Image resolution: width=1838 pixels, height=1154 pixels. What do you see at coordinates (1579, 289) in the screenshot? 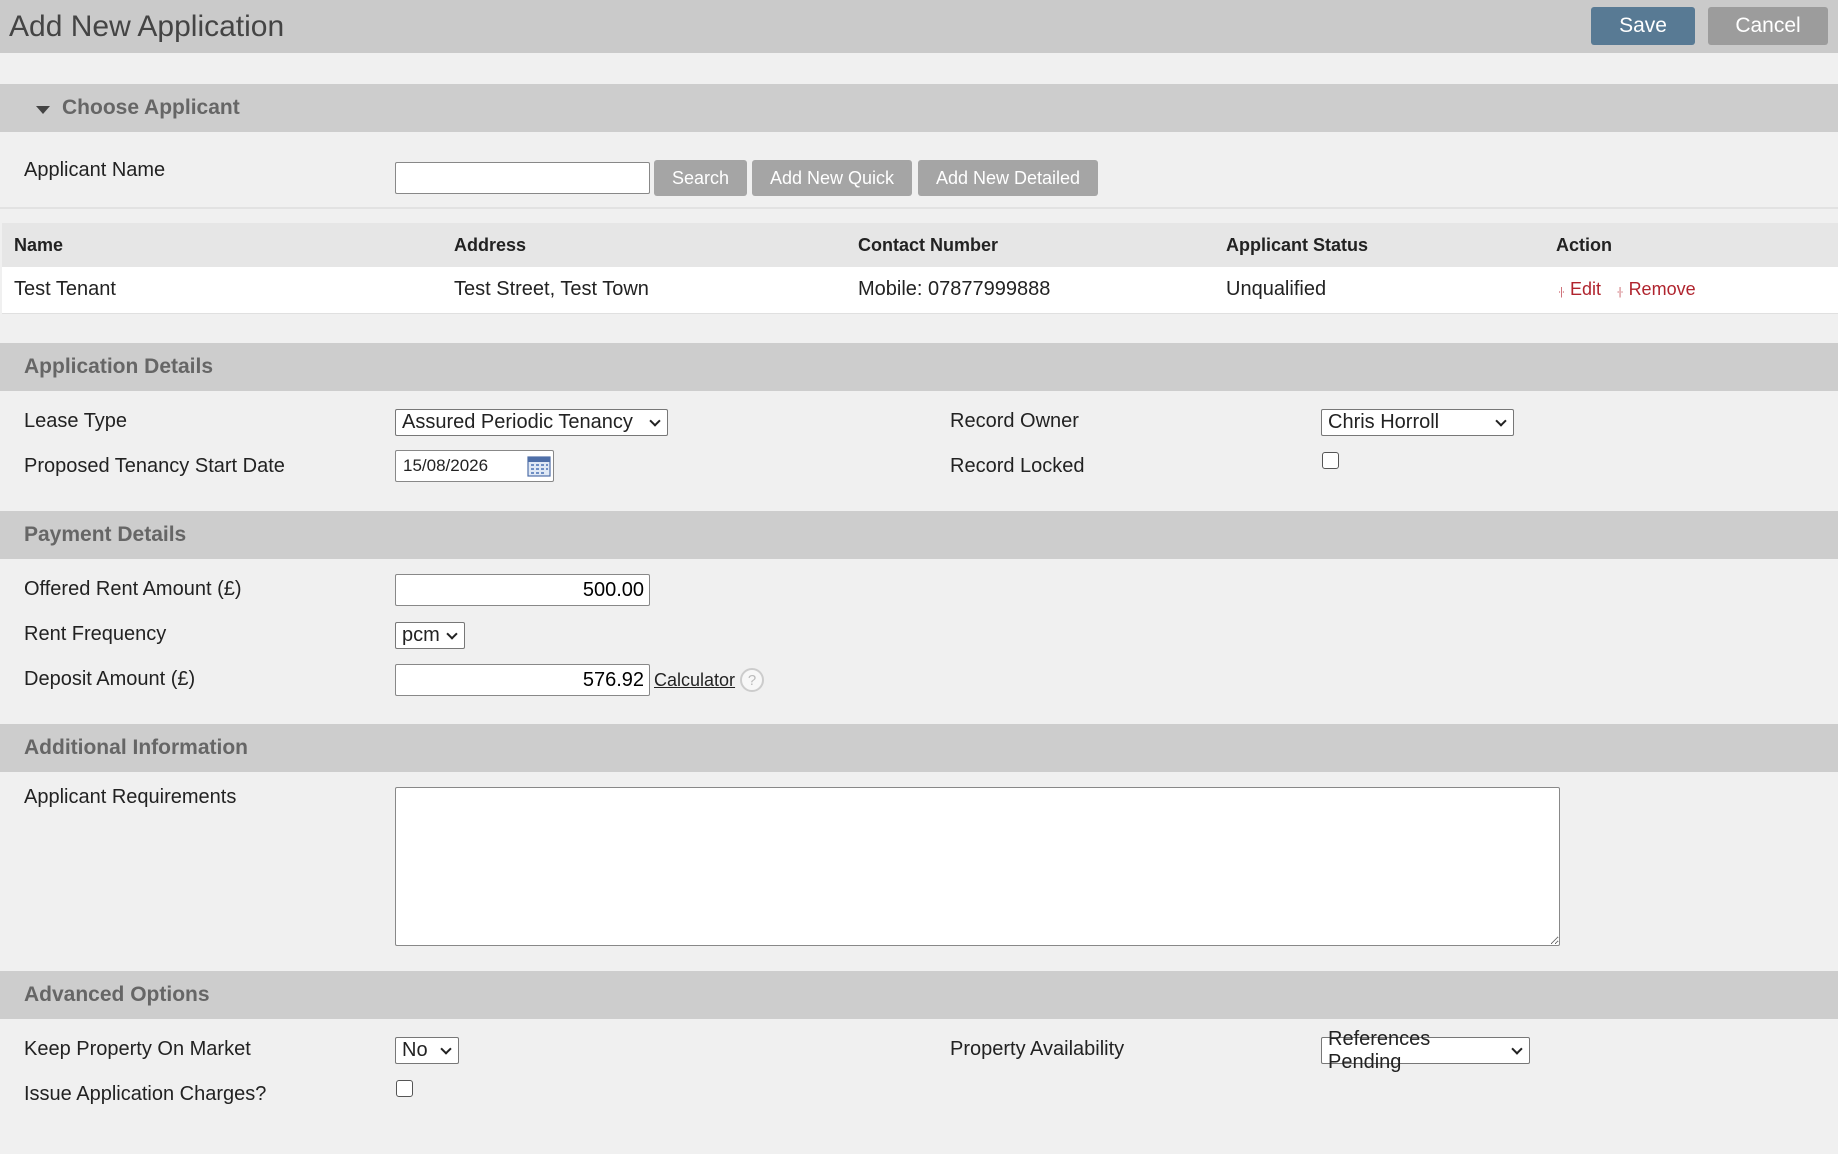
I see `edit-link: ∙|∙ Edit` at bounding box center [1579, 289].